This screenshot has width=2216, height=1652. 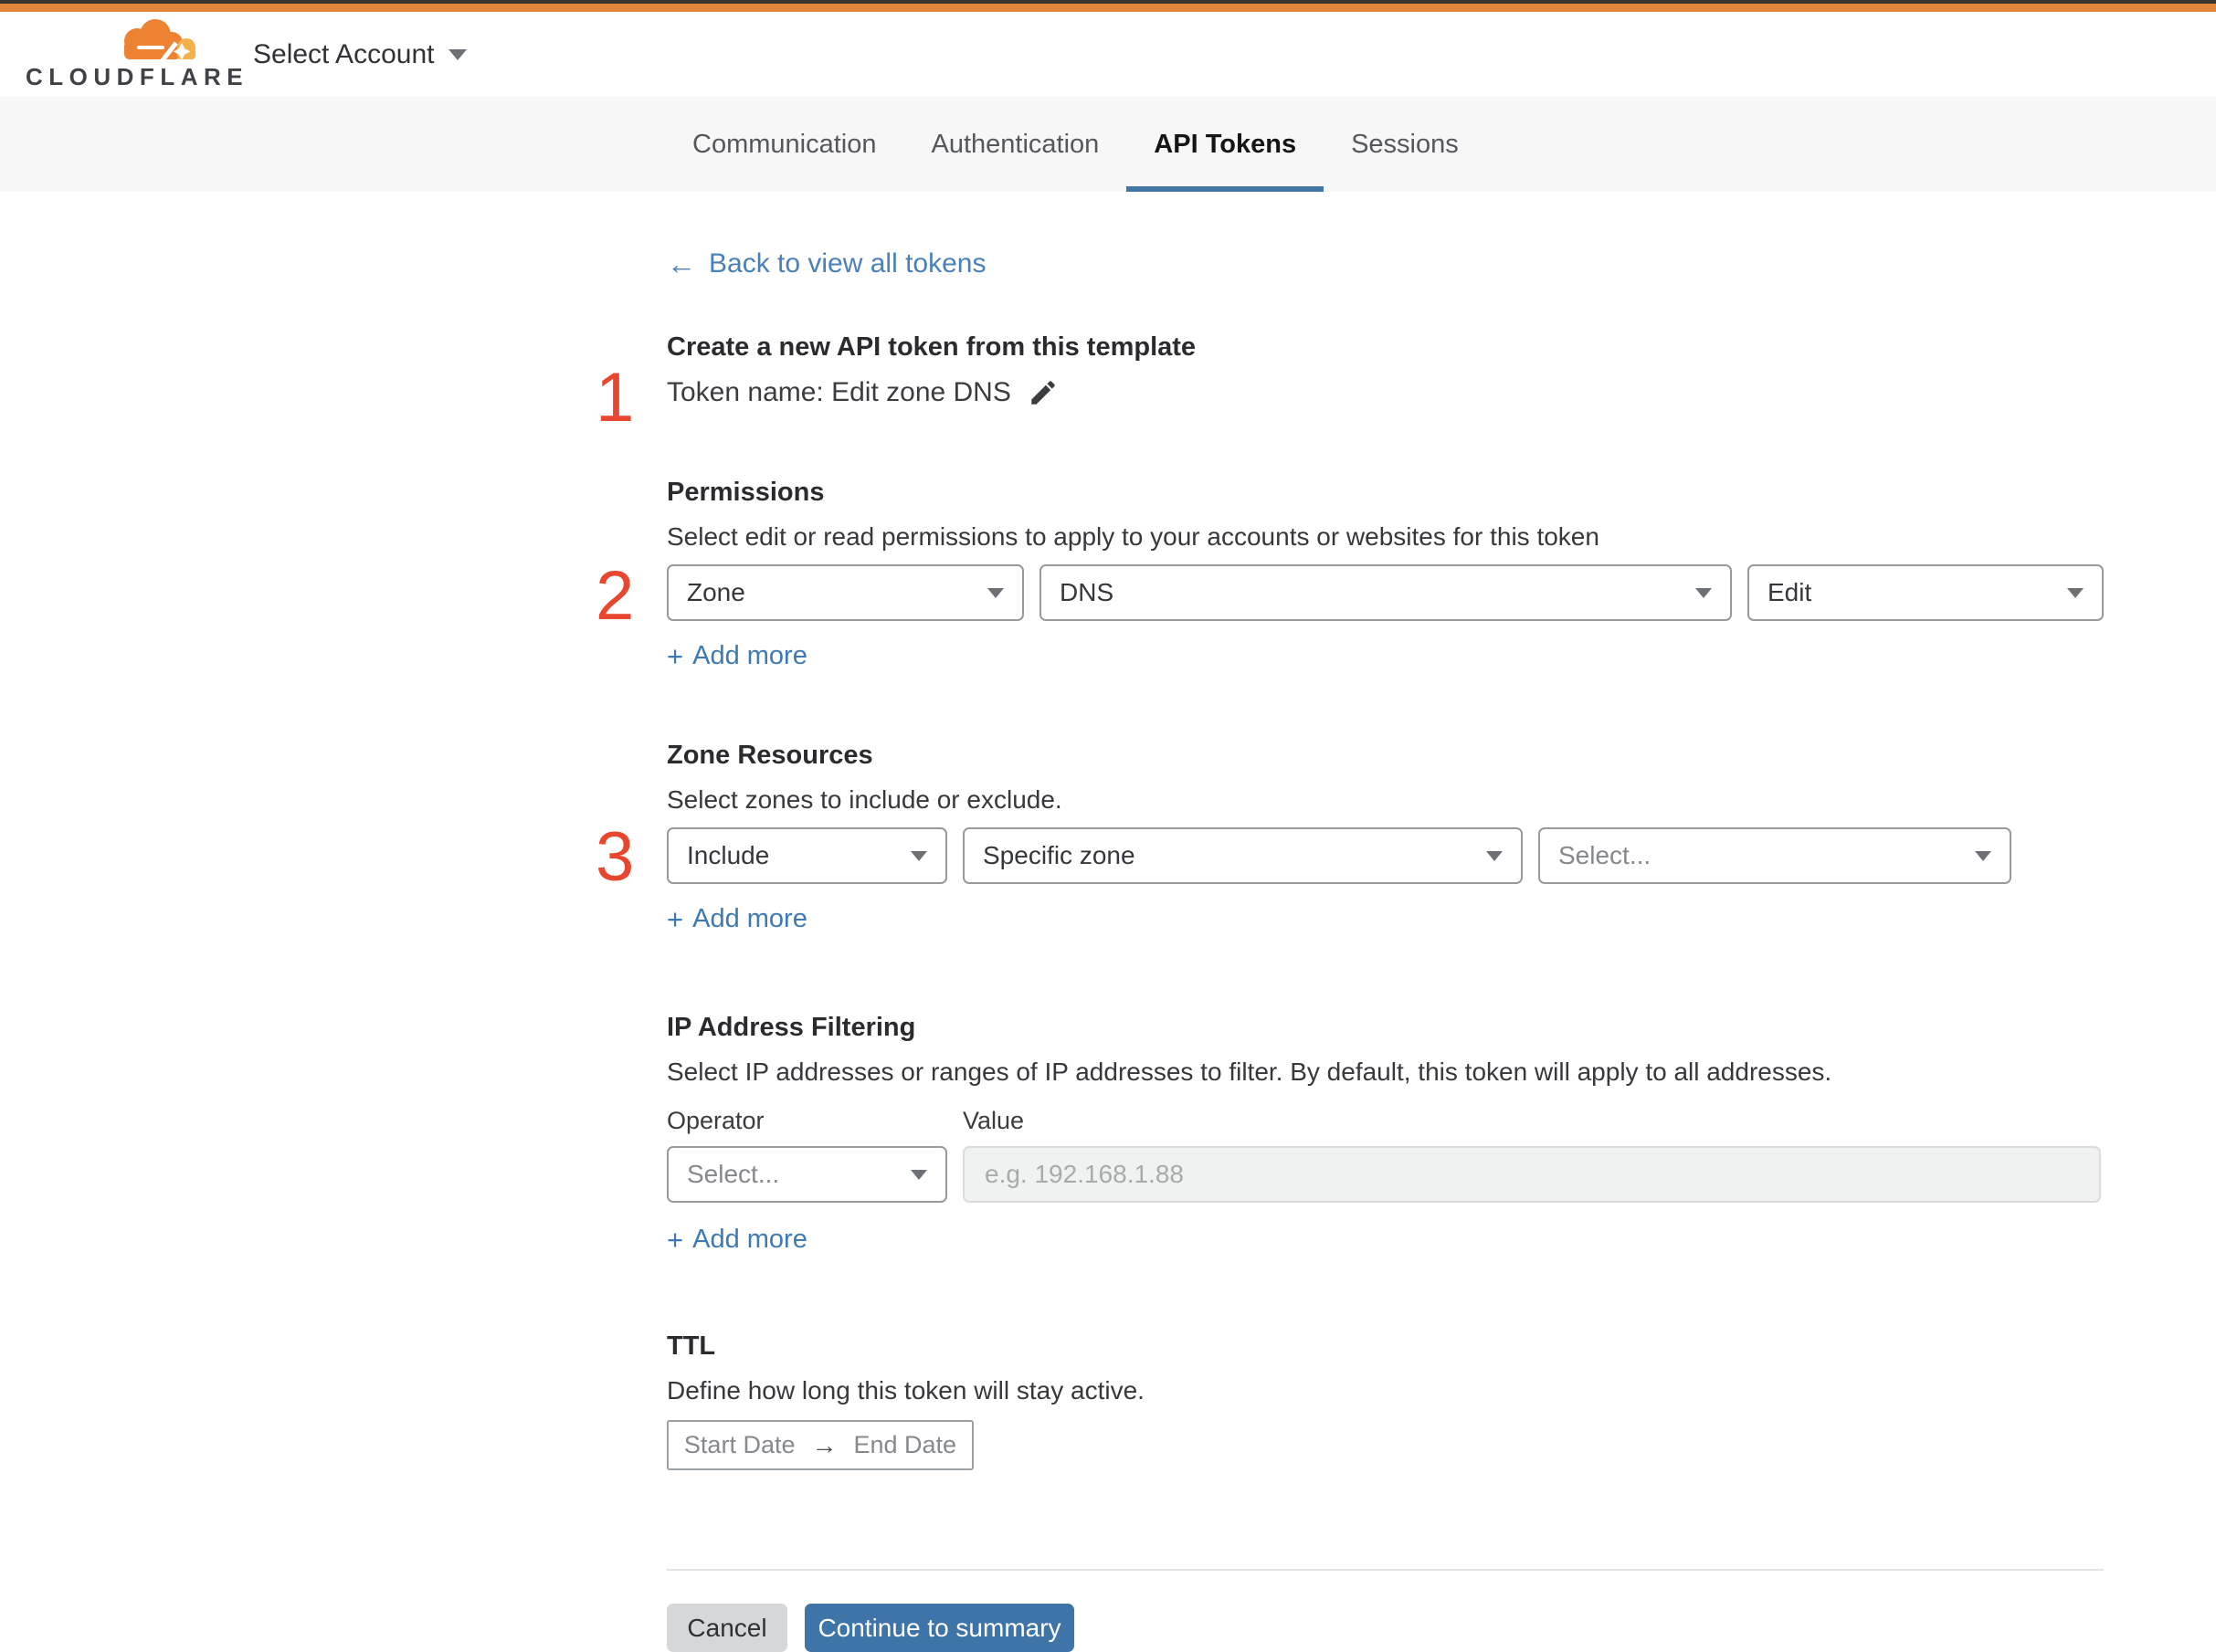 I want to click on account-selector-label: Select Account, so click(x=344, y=53).